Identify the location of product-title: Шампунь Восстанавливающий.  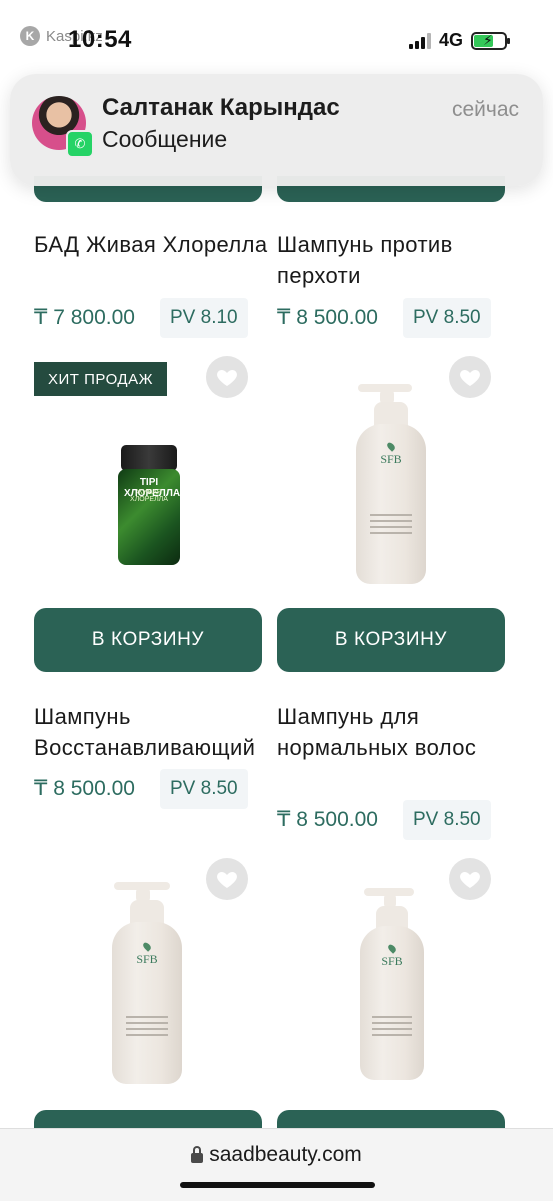
(169, 732).